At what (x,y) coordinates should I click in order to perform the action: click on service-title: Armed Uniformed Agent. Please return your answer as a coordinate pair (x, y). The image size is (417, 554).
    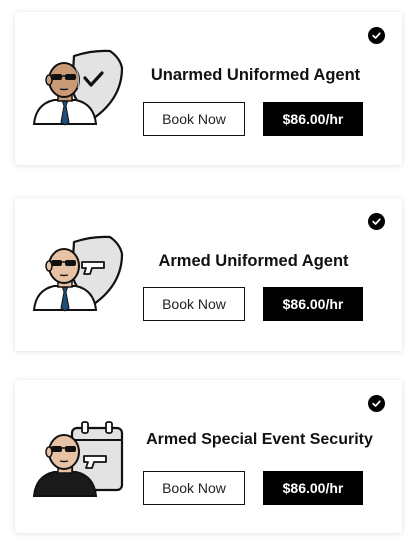
    Looking at the image, I should click on (253, 261).